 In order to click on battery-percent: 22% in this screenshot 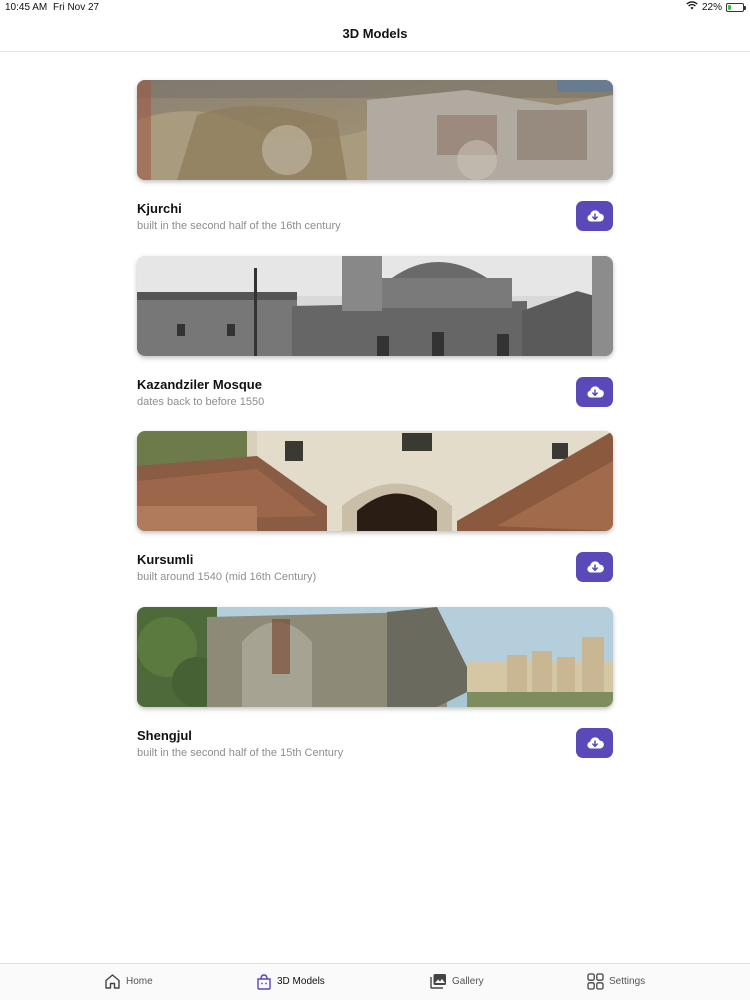, I will do `click(711, 7)`.